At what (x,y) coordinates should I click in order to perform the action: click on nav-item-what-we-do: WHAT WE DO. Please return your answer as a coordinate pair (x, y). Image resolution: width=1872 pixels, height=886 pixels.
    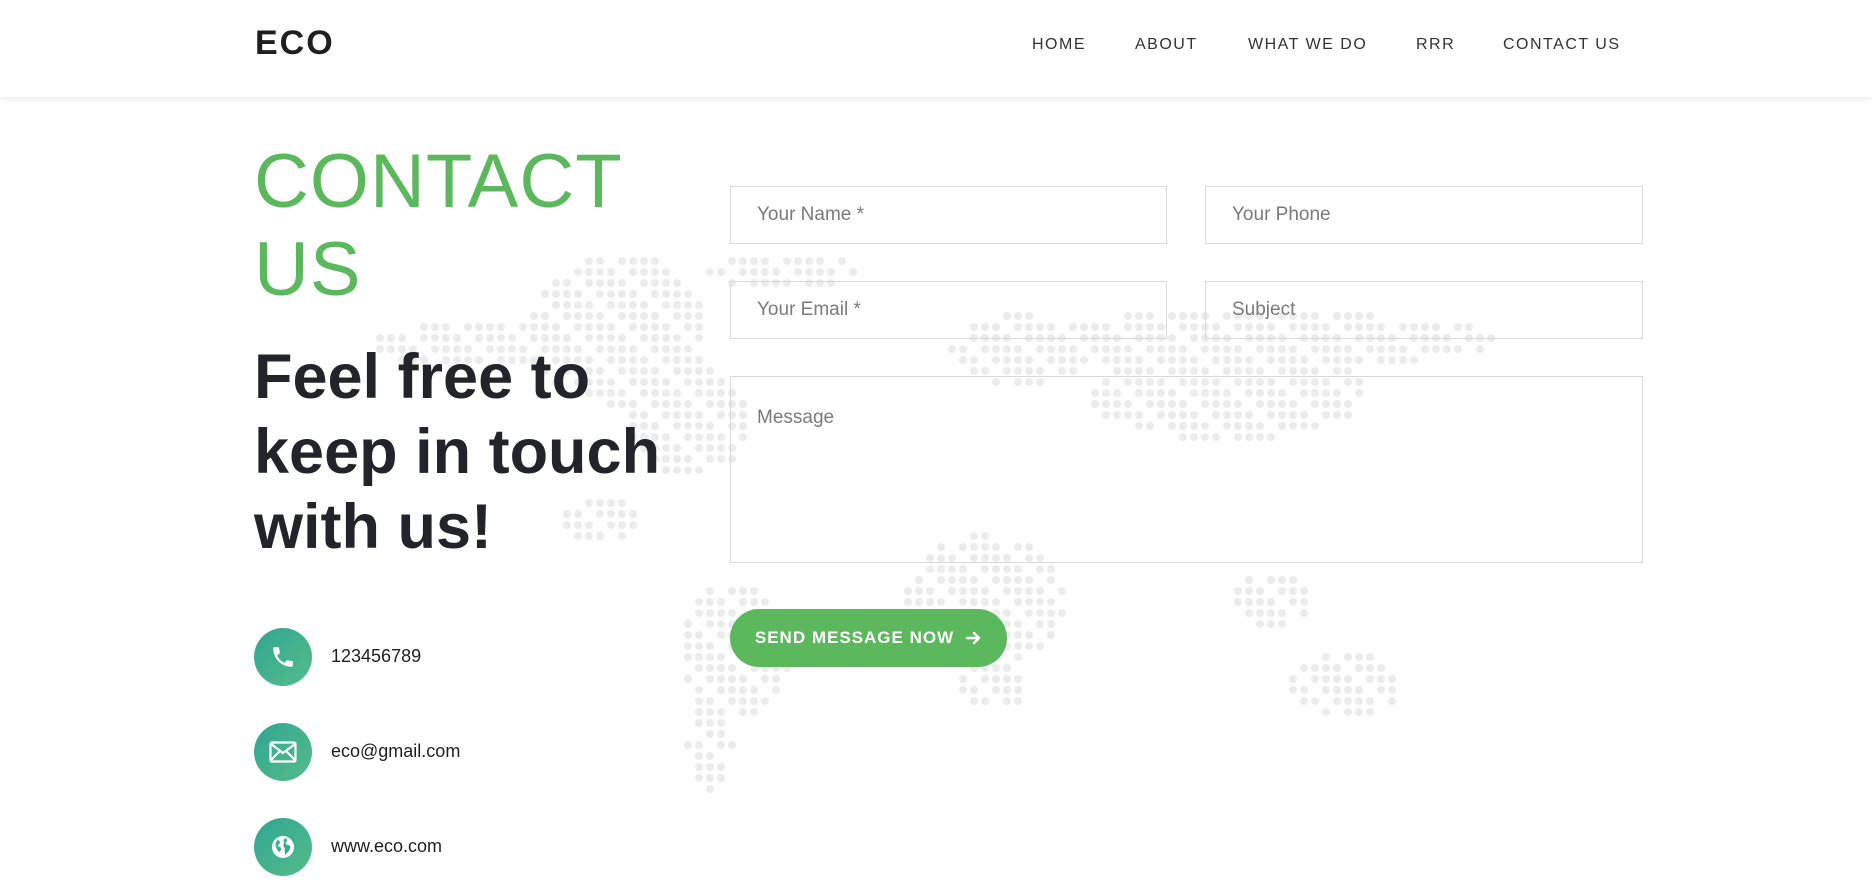
    Looking at the image, I should click on (1307, 45).